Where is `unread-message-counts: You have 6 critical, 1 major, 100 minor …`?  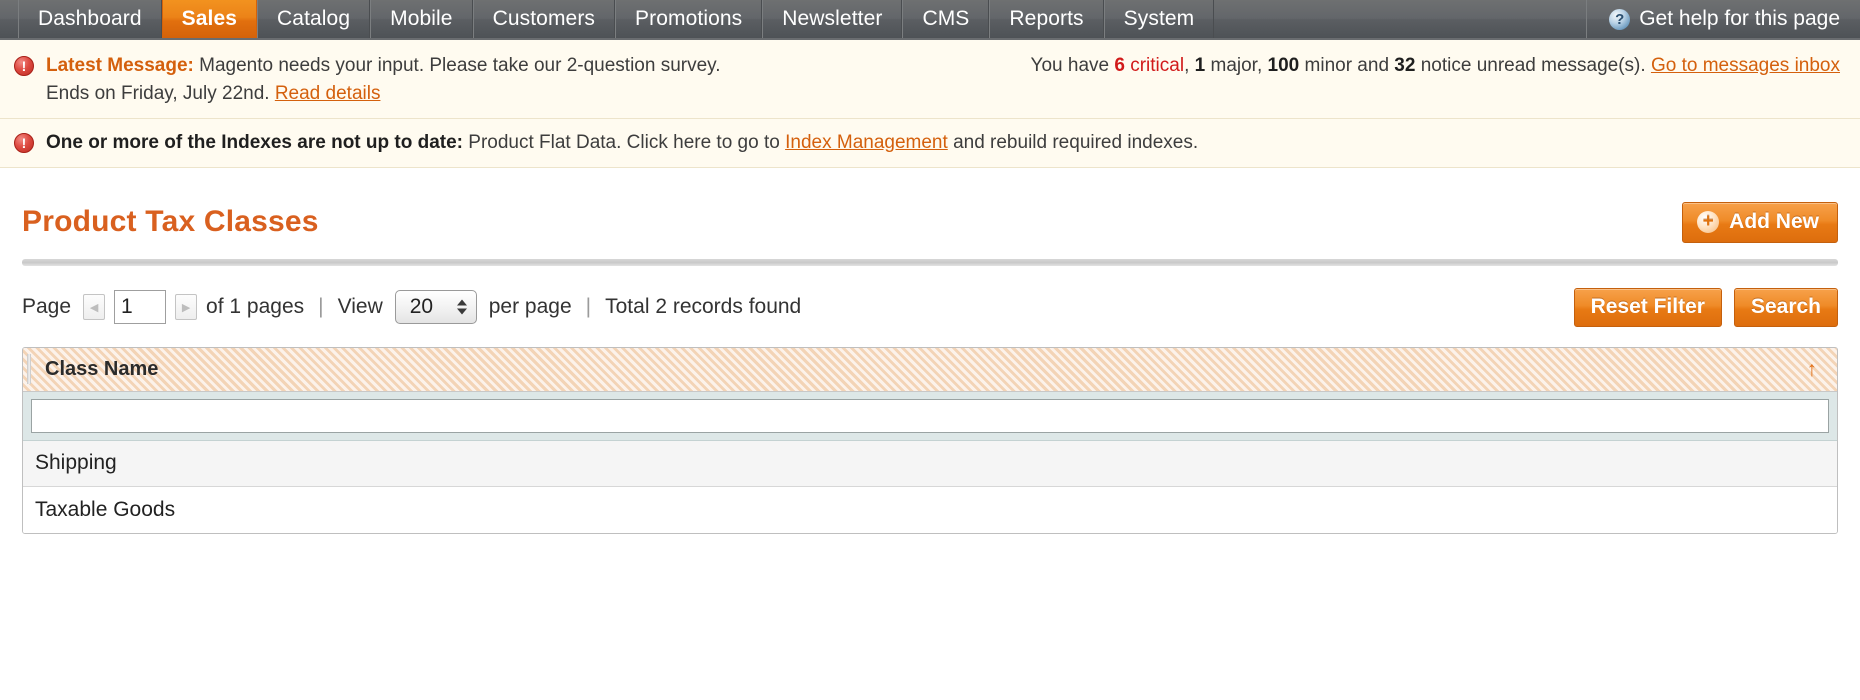
unread-message-counts: You have 6 critical, 1 major, 100 minor … is located at coordinates (1420, 66).